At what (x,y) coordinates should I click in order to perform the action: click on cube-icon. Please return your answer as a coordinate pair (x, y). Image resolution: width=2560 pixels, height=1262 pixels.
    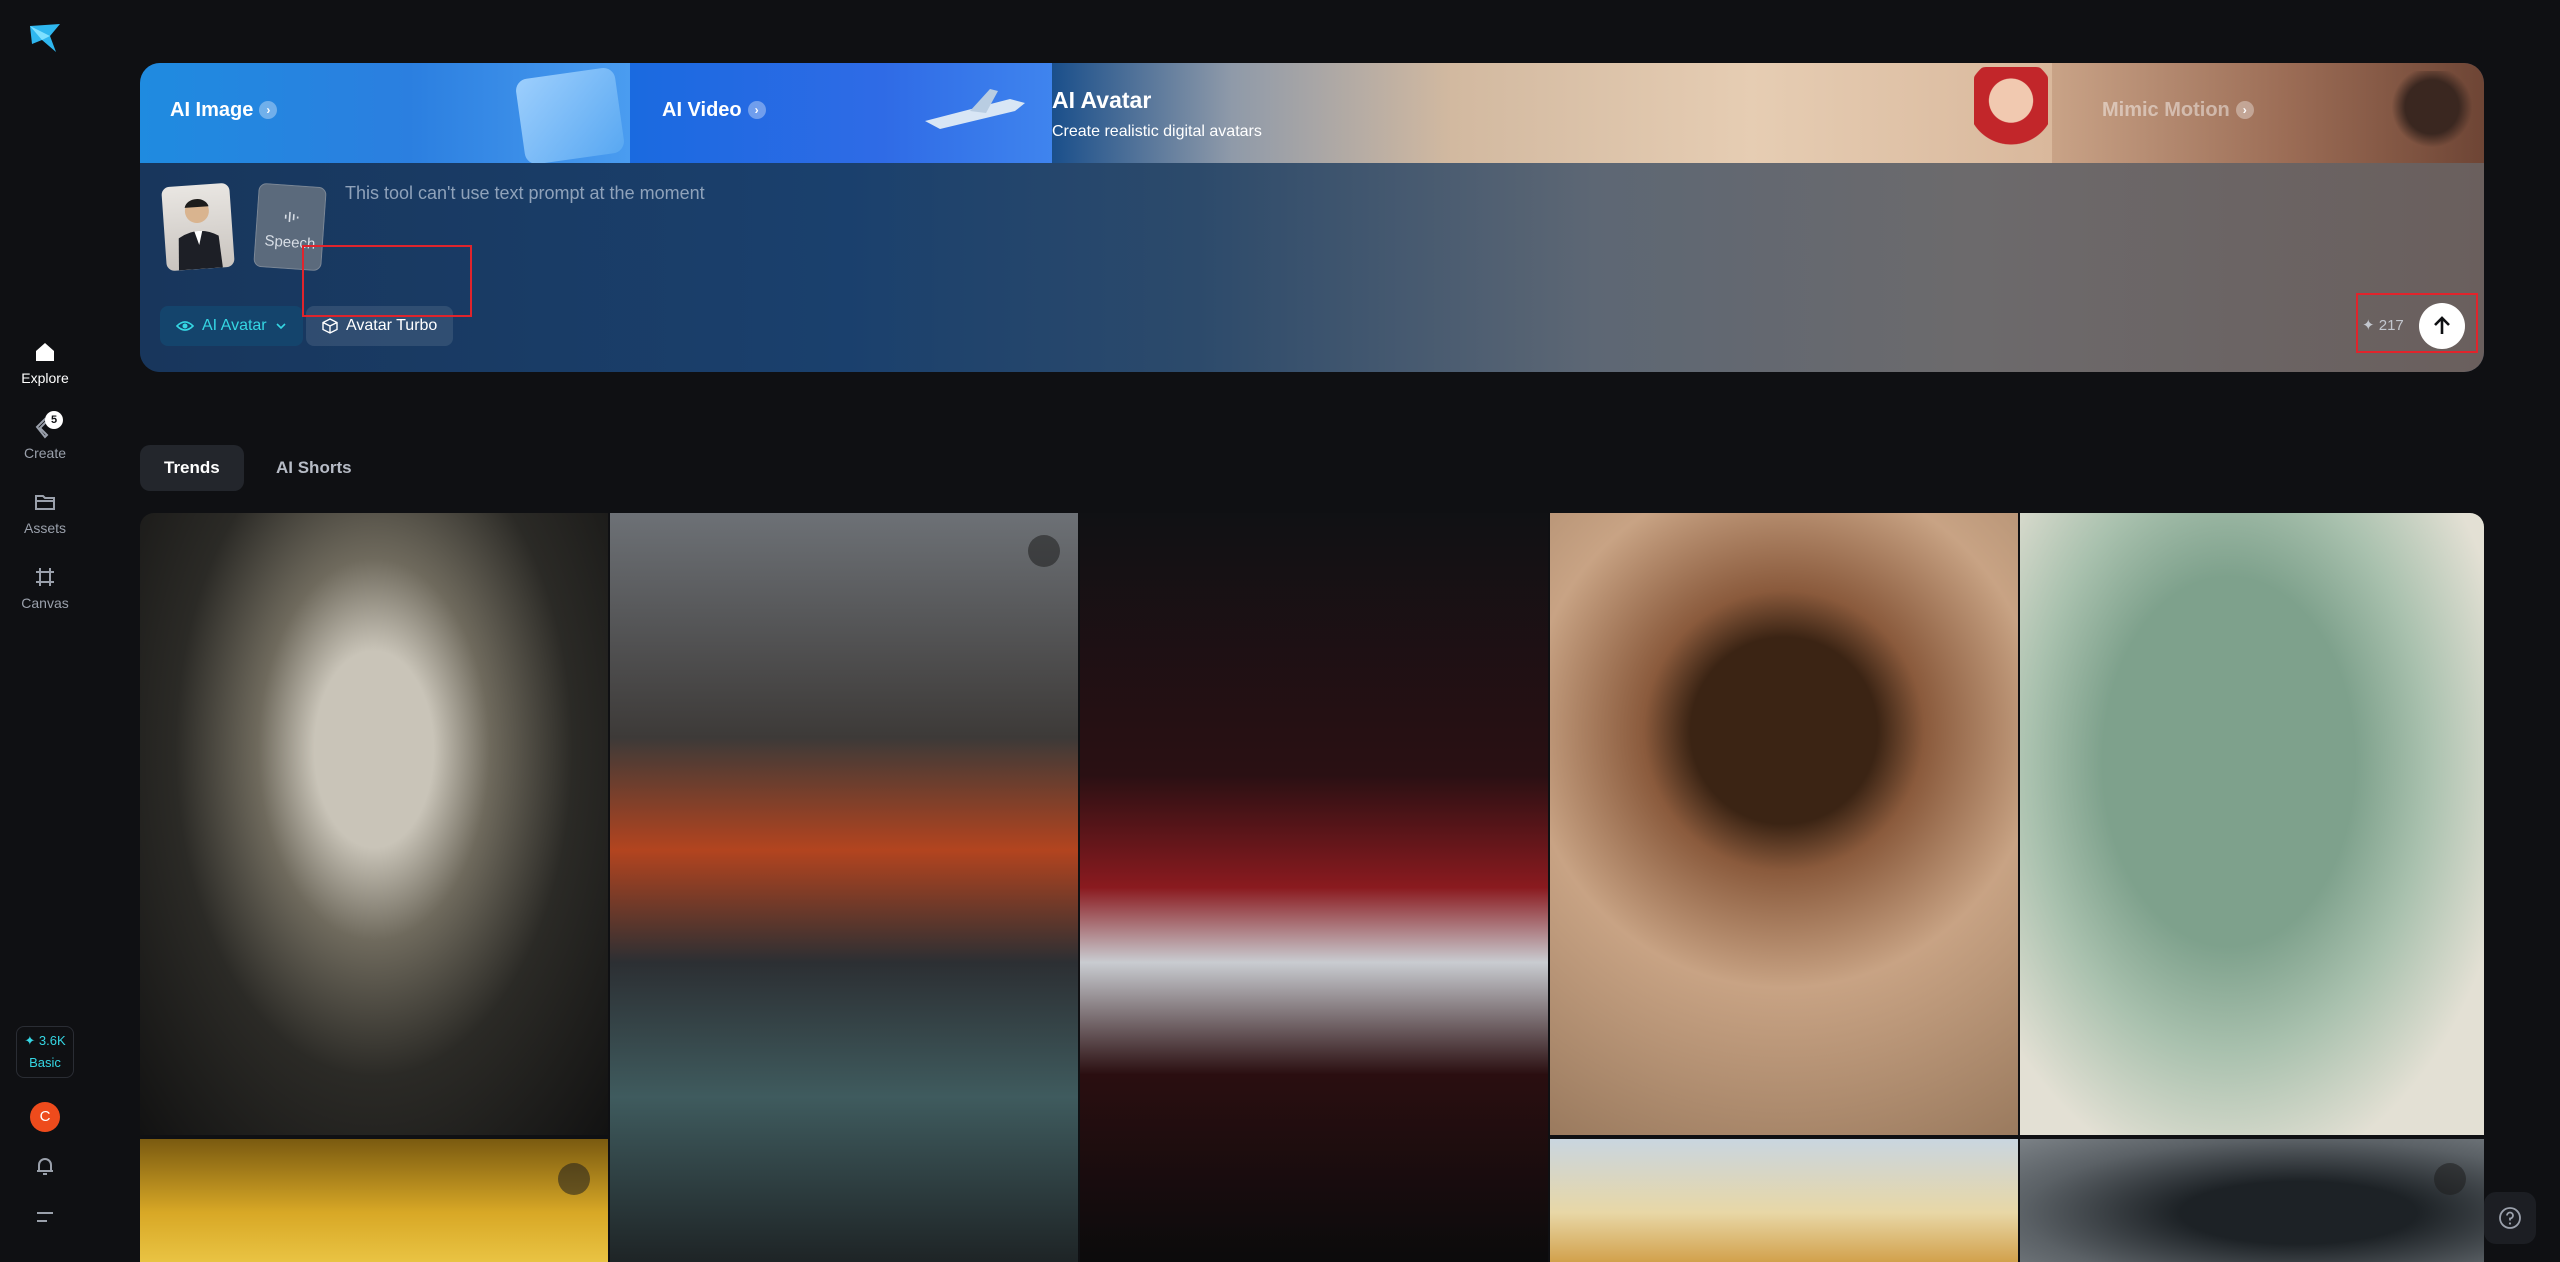
    Looking at the image, I should click on (330, 326).